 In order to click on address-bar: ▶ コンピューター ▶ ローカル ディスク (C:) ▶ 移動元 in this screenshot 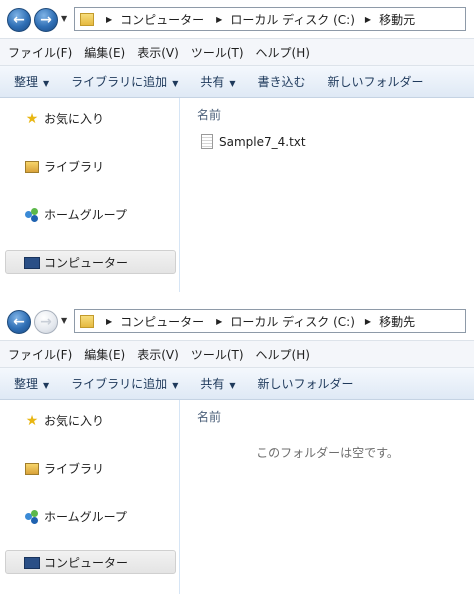, I will do `click(270, 19)`.